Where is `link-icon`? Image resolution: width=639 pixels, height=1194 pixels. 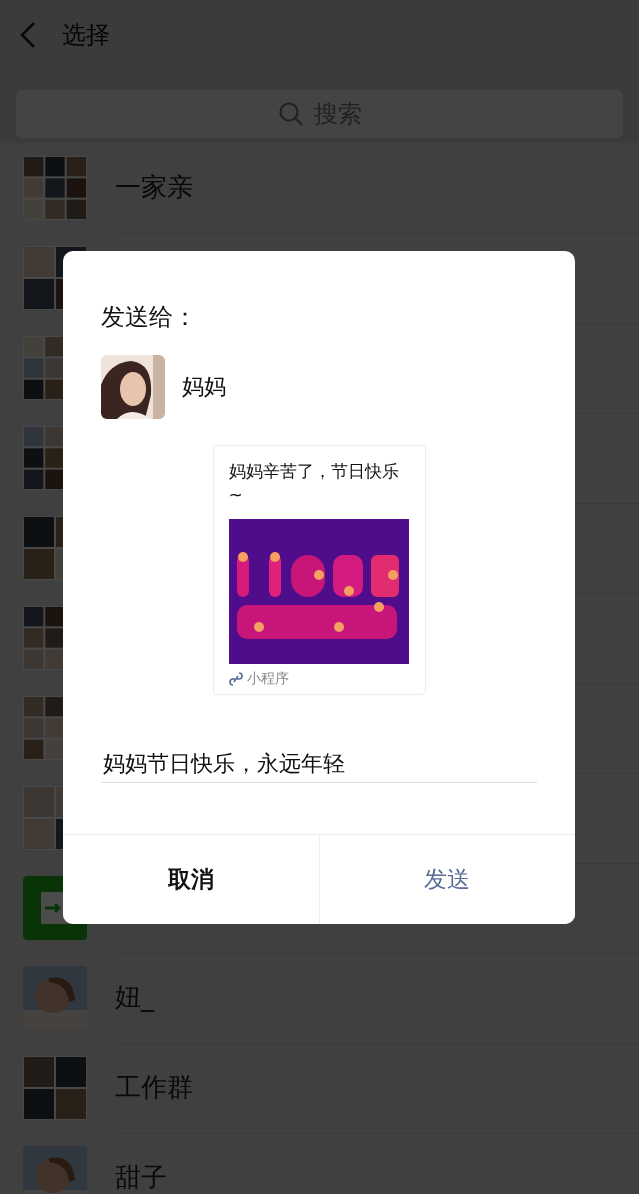
link-icon is located at coordinates (235, 679).